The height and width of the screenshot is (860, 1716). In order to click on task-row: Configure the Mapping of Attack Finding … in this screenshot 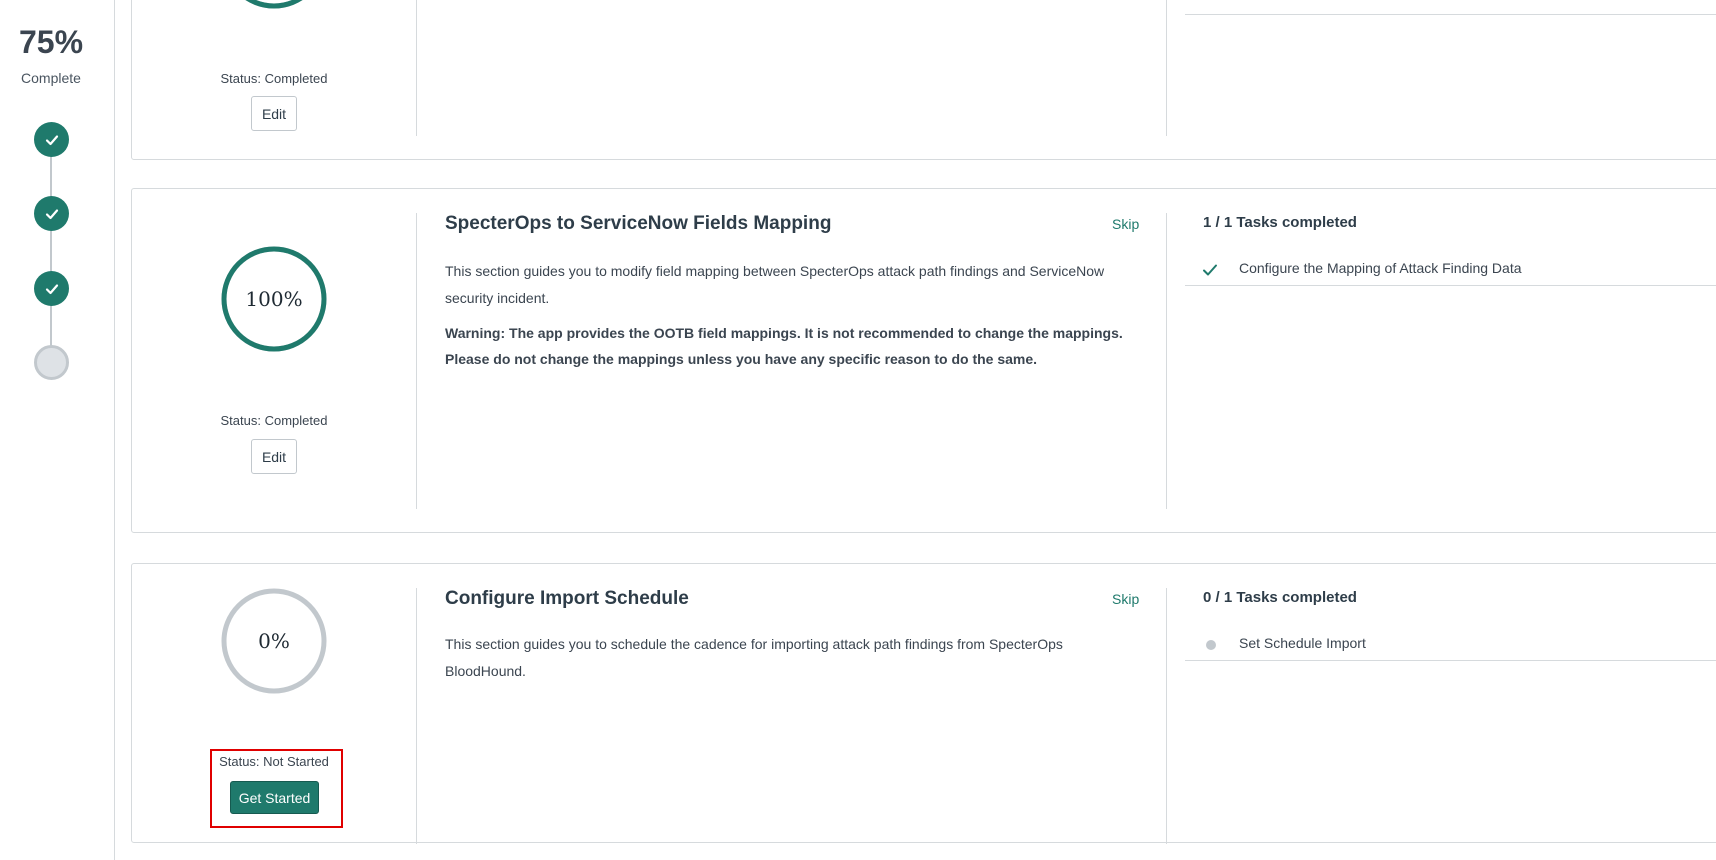, I will do `click(1450, 269)`.